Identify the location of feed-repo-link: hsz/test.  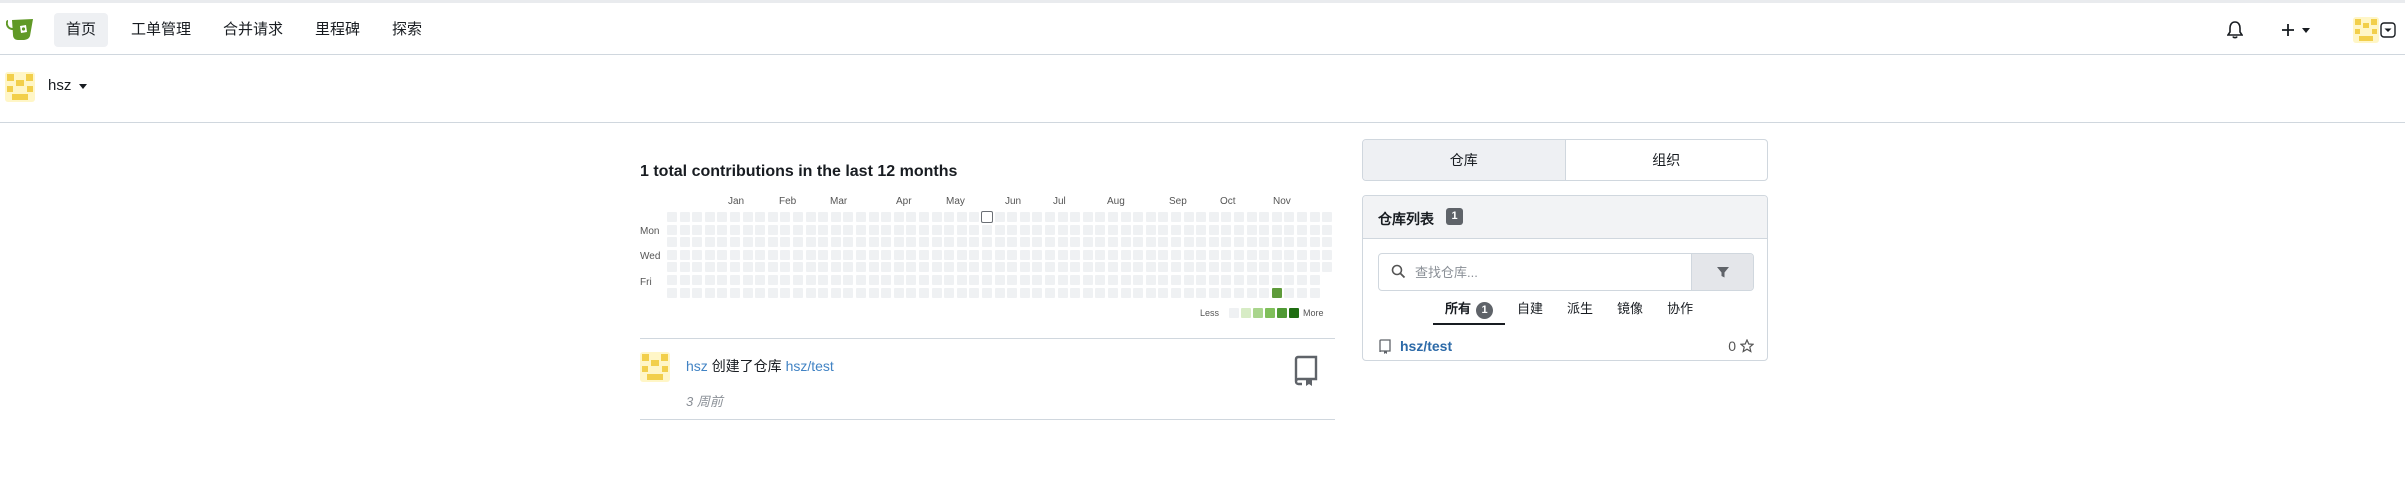
(810, 366).